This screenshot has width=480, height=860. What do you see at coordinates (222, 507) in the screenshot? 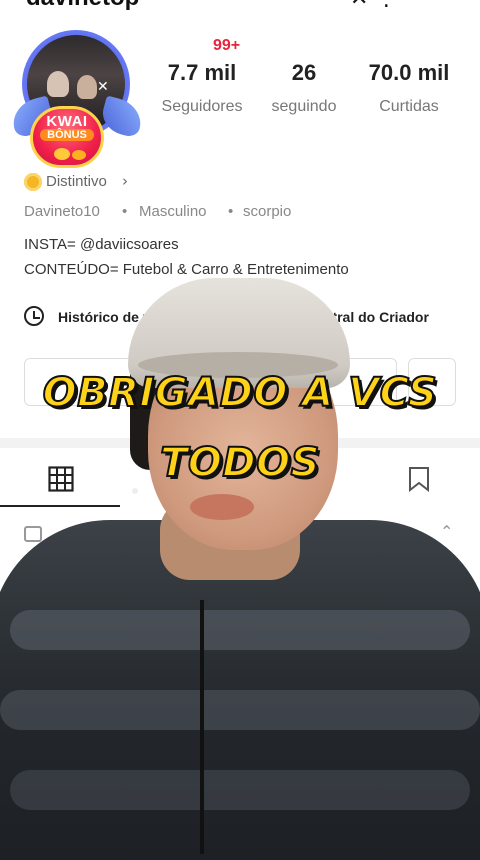
I see `person-mouth` at bounding box center [222, 507].